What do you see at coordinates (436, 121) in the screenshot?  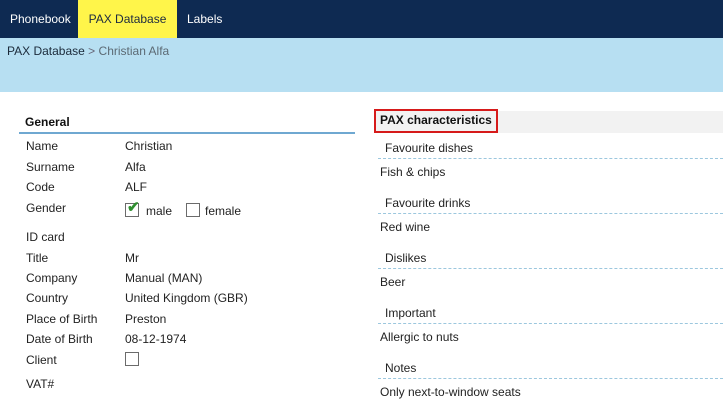 I see `pax-characteristics-title: PAX characteristics` at bounding box center [436, 121].